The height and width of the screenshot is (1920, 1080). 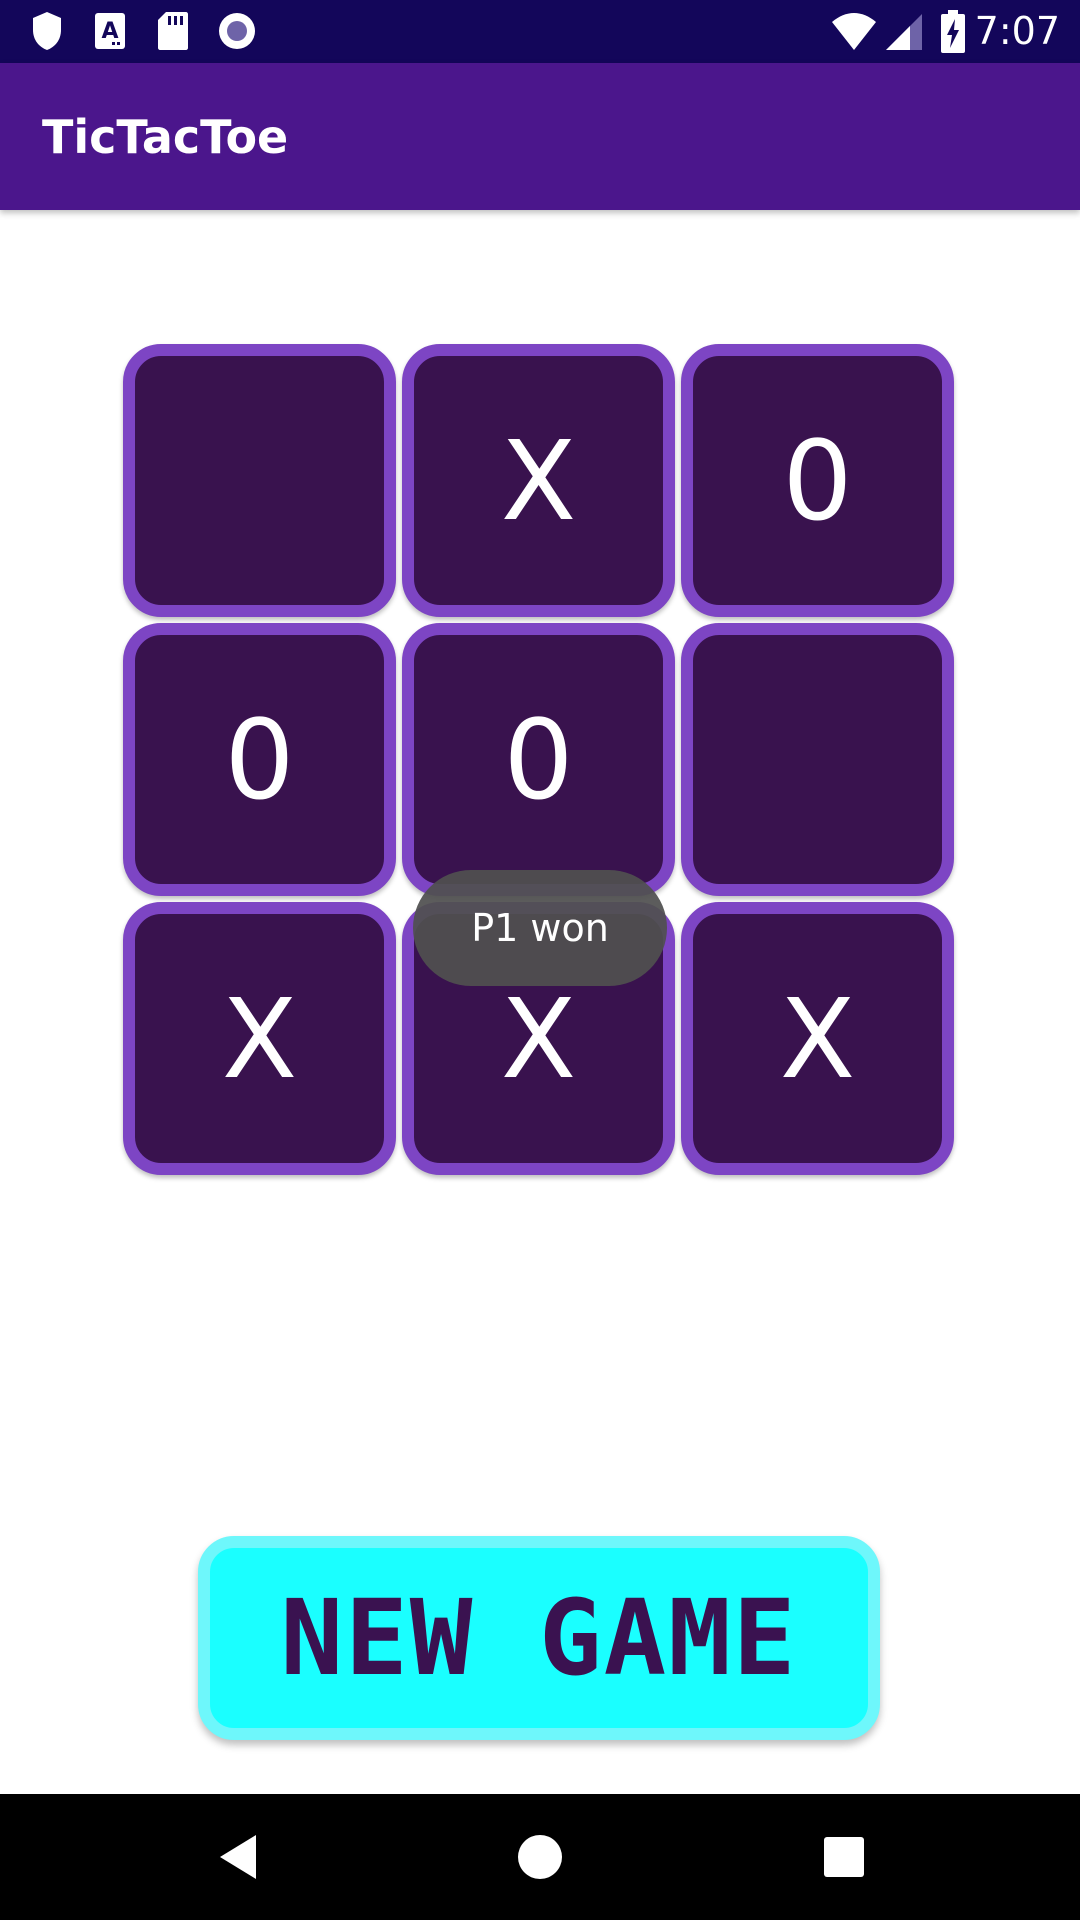 What do you see at coordinates (854, 31) in the screenshot?
I see `wifi-icon` at bounding box center [854, 31].